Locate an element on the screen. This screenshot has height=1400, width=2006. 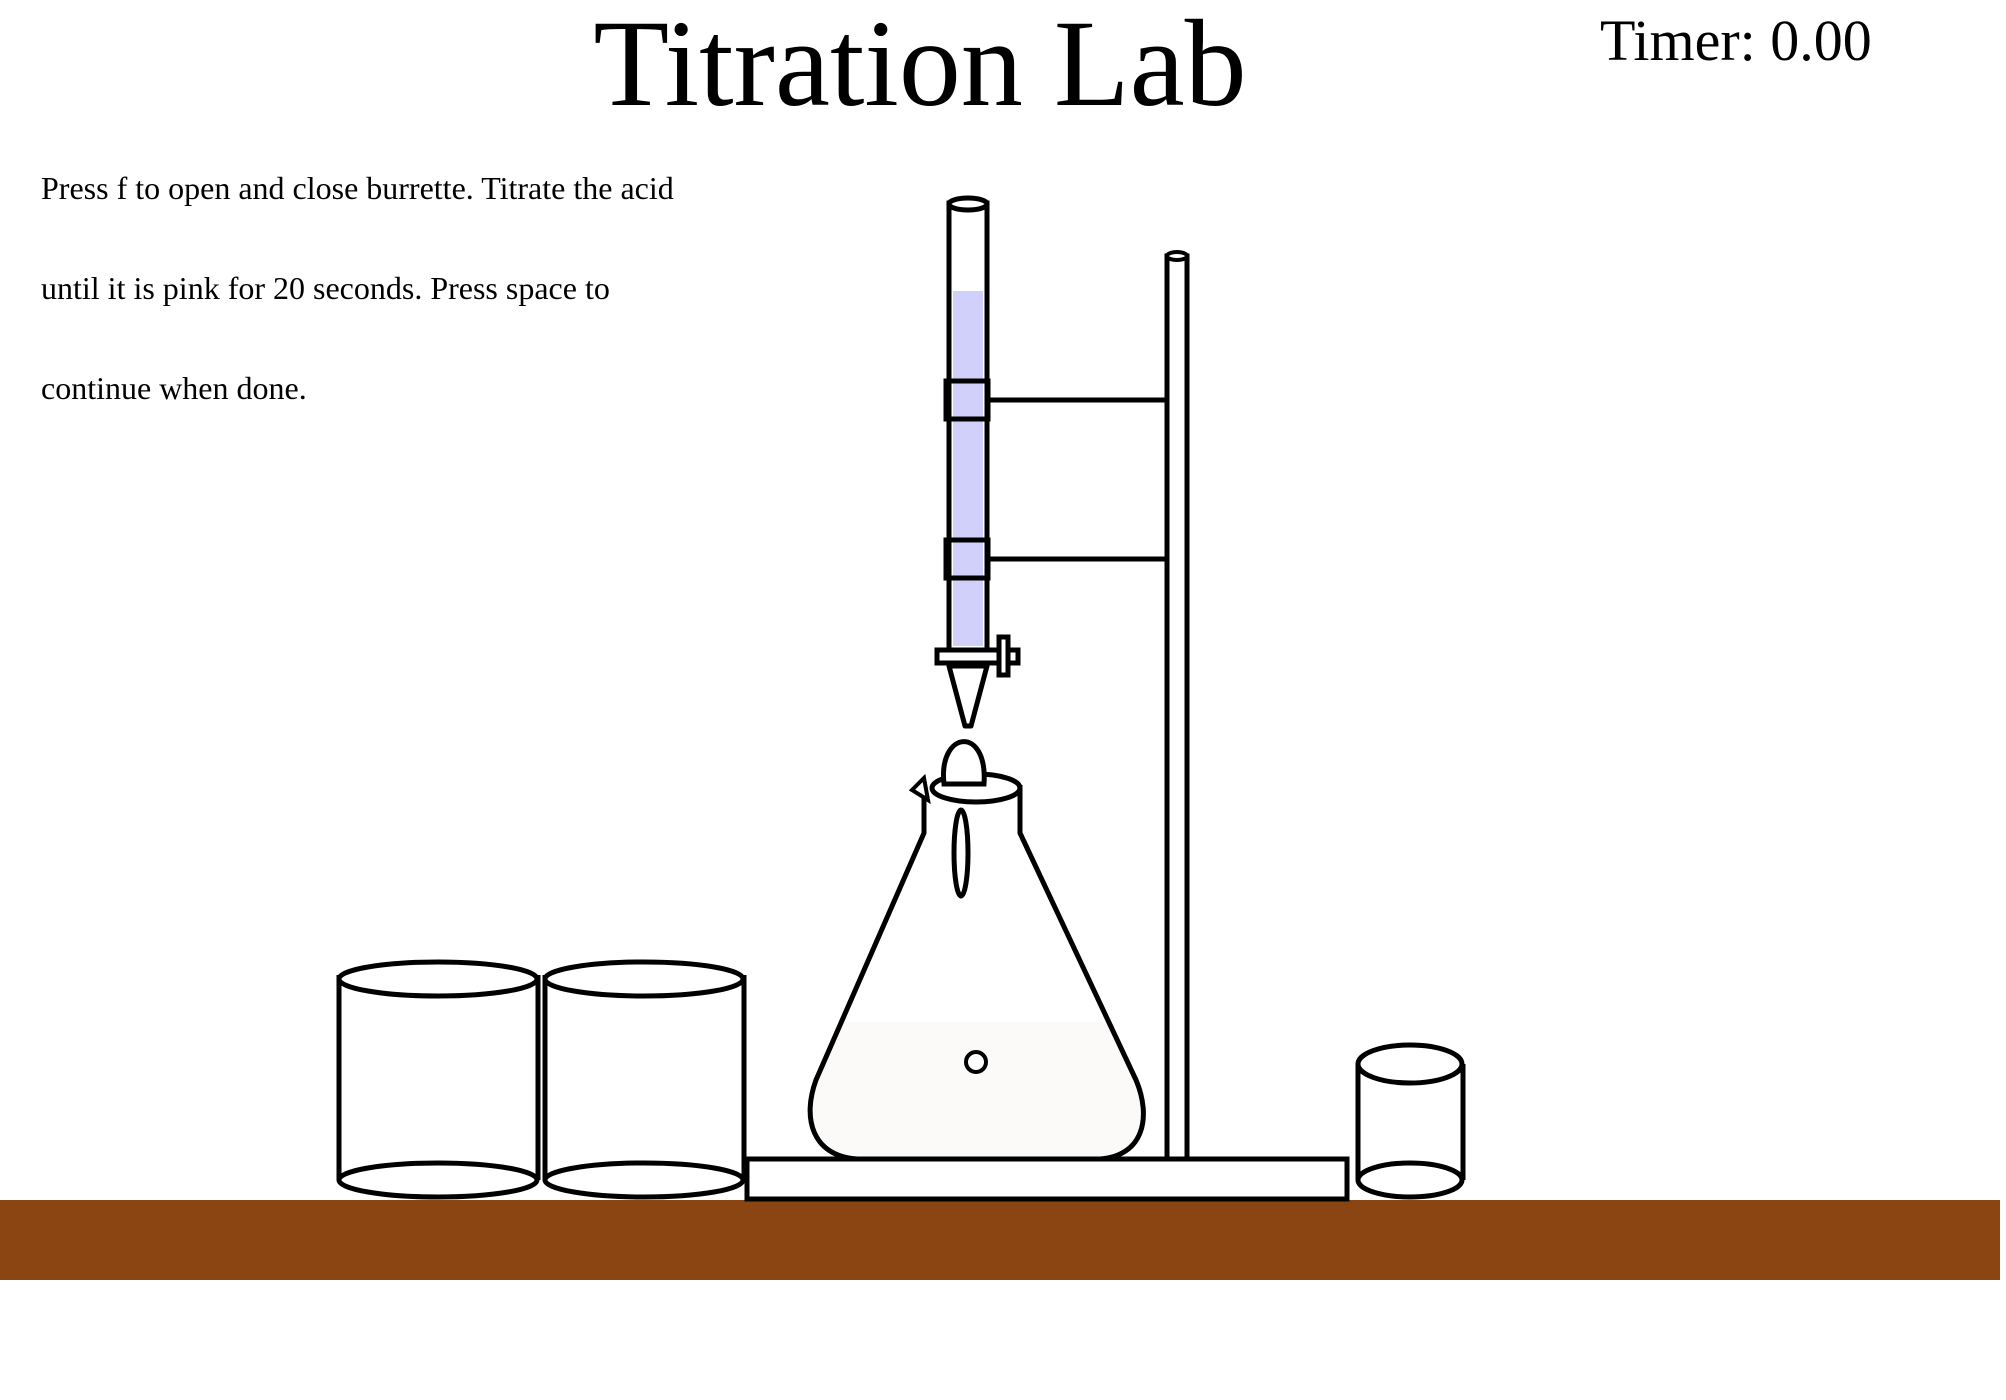
flask-funnel is located at coordinates (964, 819).